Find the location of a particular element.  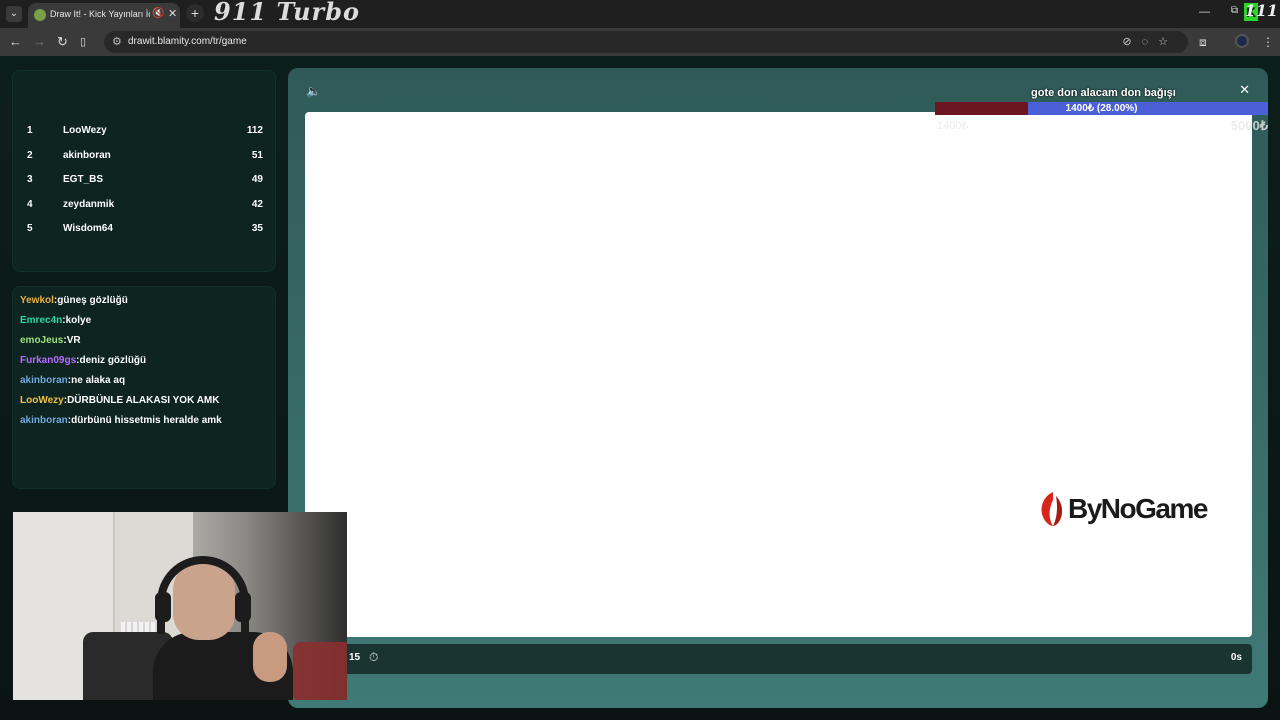

chat-message: Furkan09gs:deniz gözlüğü is located at coordinates (83, 360).